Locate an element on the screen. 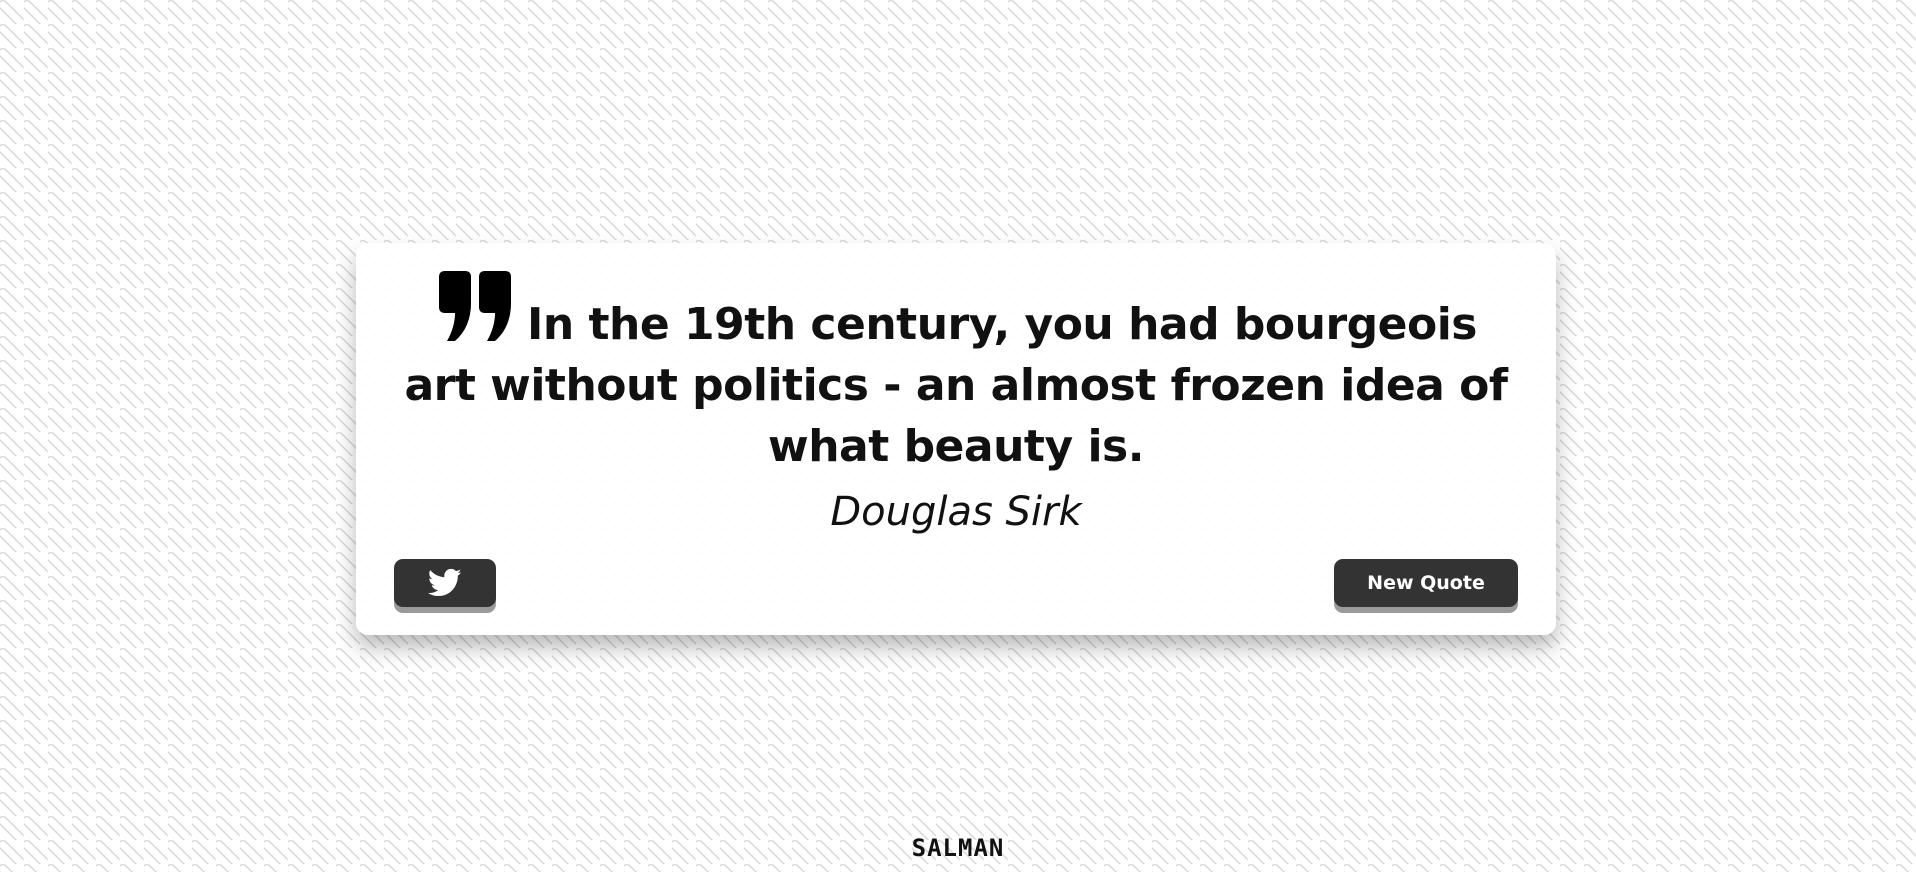 This screenshot has height=872, width=1916. twitter-icon is located at coordinates (445, 582).